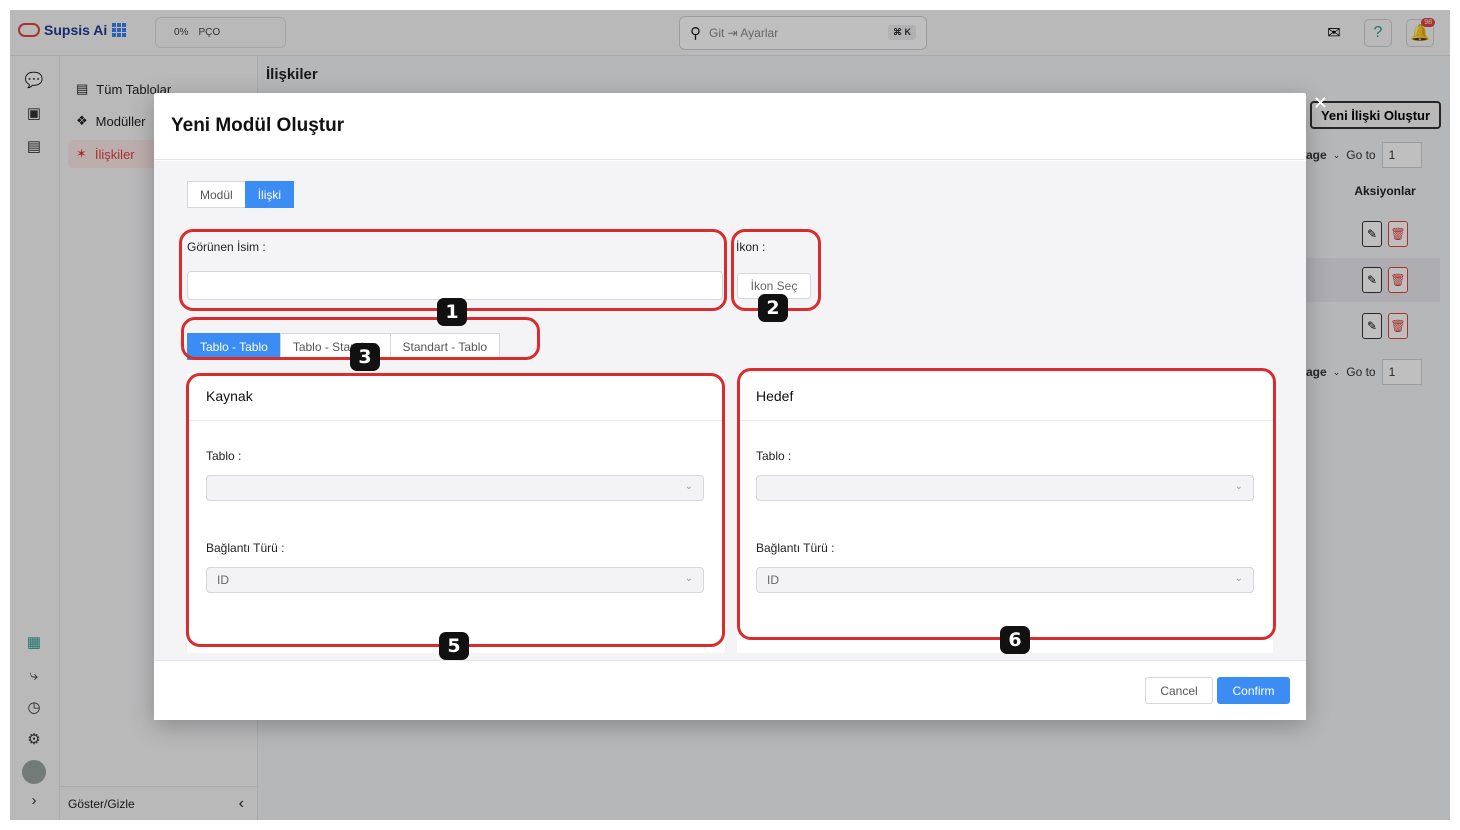  I want to click on annotation-number-3: 3, so click(365, 357).